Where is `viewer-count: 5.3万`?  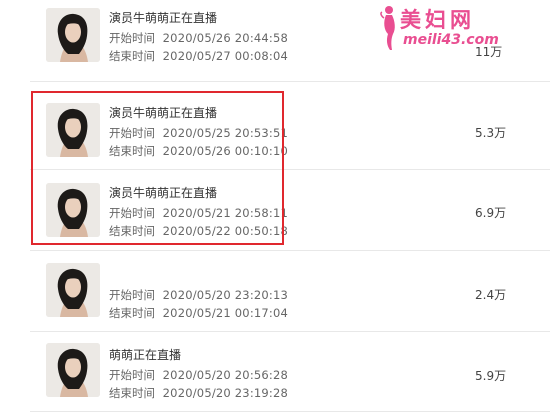
viewer-count: 5.3万 is located at coordinates (491, 133).